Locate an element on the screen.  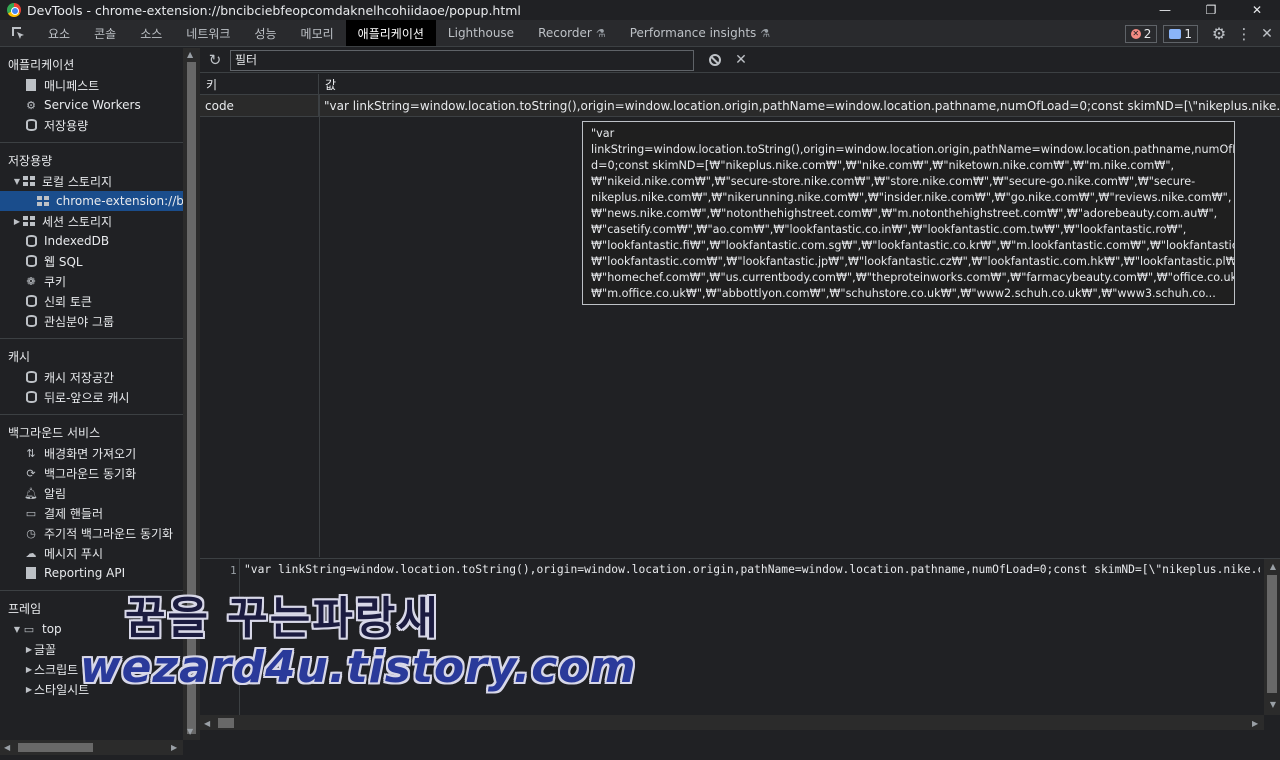
tab-lighthouse: Lighthouse is located at coordinates (481, 33).